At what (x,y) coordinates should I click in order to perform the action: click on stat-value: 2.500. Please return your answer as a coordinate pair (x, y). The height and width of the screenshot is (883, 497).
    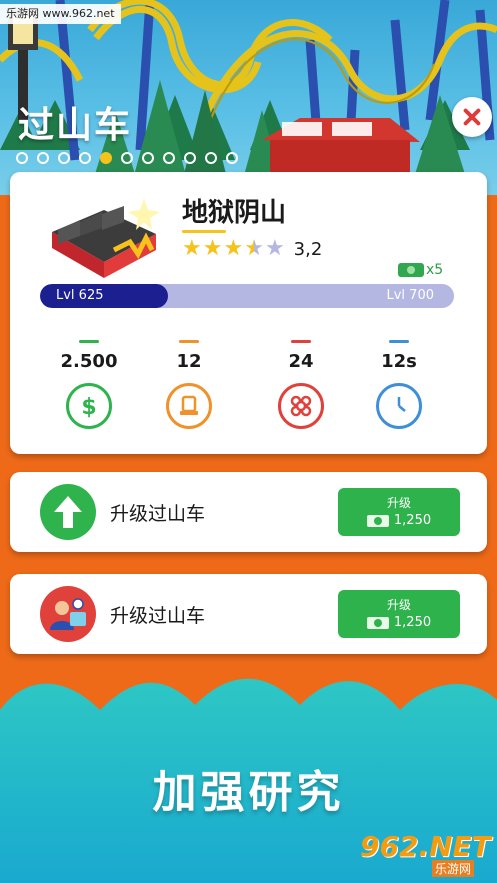
    Looking at the image, I should click on (89, 361).